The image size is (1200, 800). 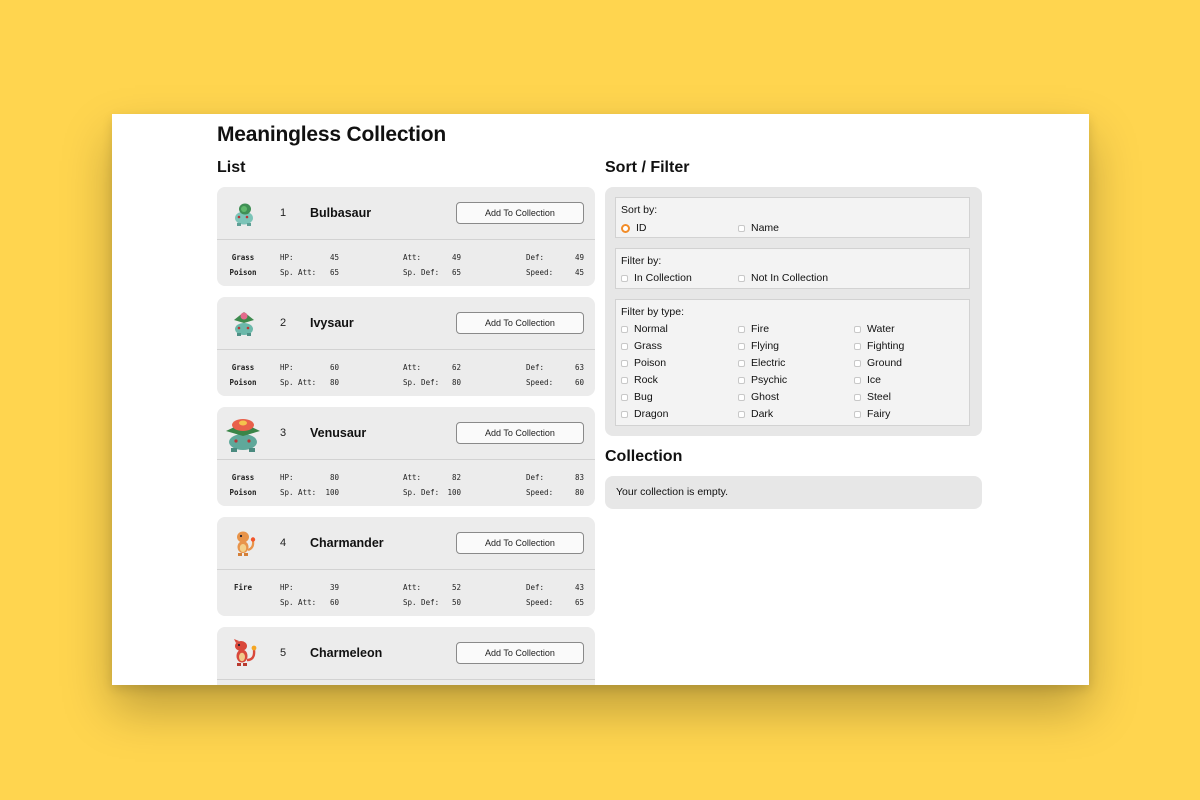 What do you see at coordinates (341, 213) in the screenshot?
I see `pokemon-name: Bulbasaur` at bounding box center [341, 213].